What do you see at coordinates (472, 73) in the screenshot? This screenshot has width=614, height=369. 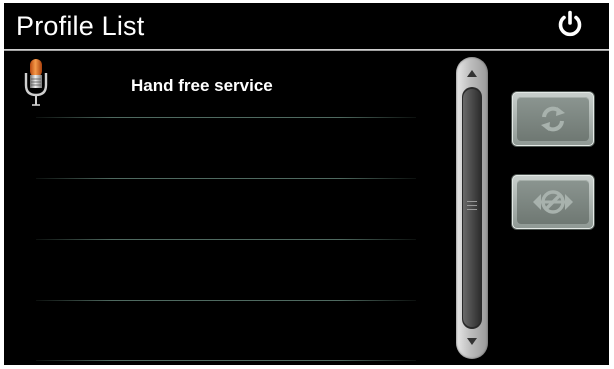 I see `arrow-up-icon` at bounding box center [472, 73].